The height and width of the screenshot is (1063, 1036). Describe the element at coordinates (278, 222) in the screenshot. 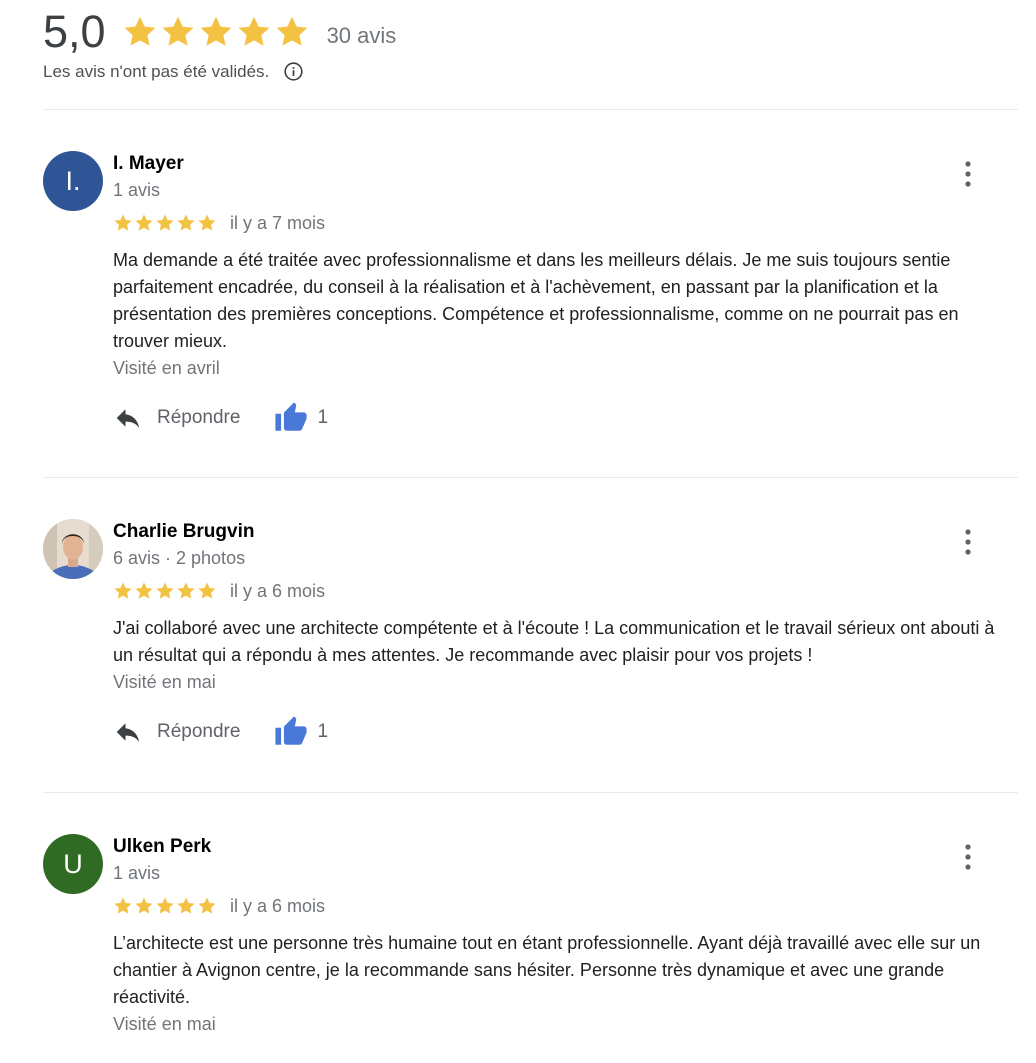

I see `review-time: il y a 7 mois` at that location.